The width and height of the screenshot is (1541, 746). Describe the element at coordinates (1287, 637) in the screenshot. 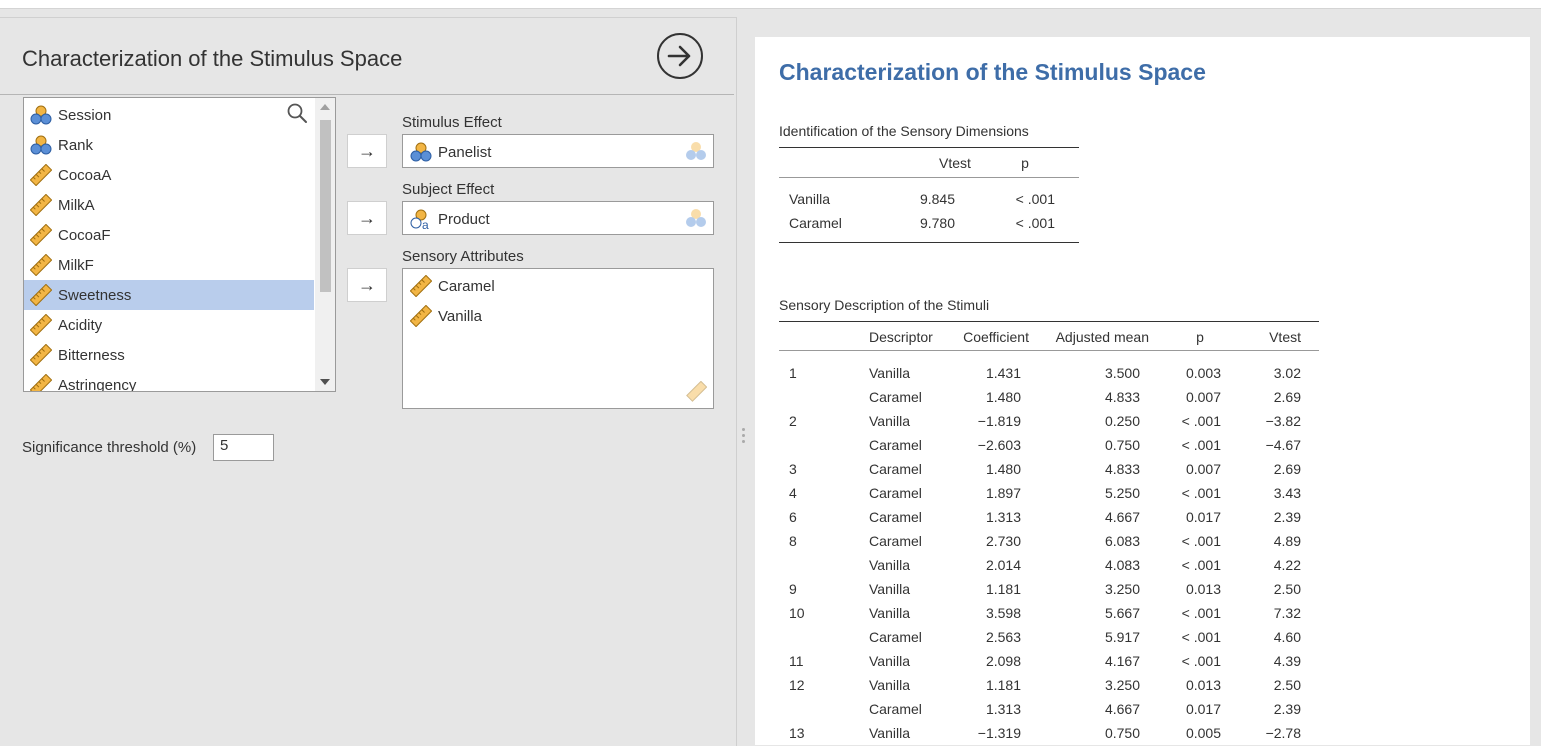

I see `table2-cell: 4.60` at that location.